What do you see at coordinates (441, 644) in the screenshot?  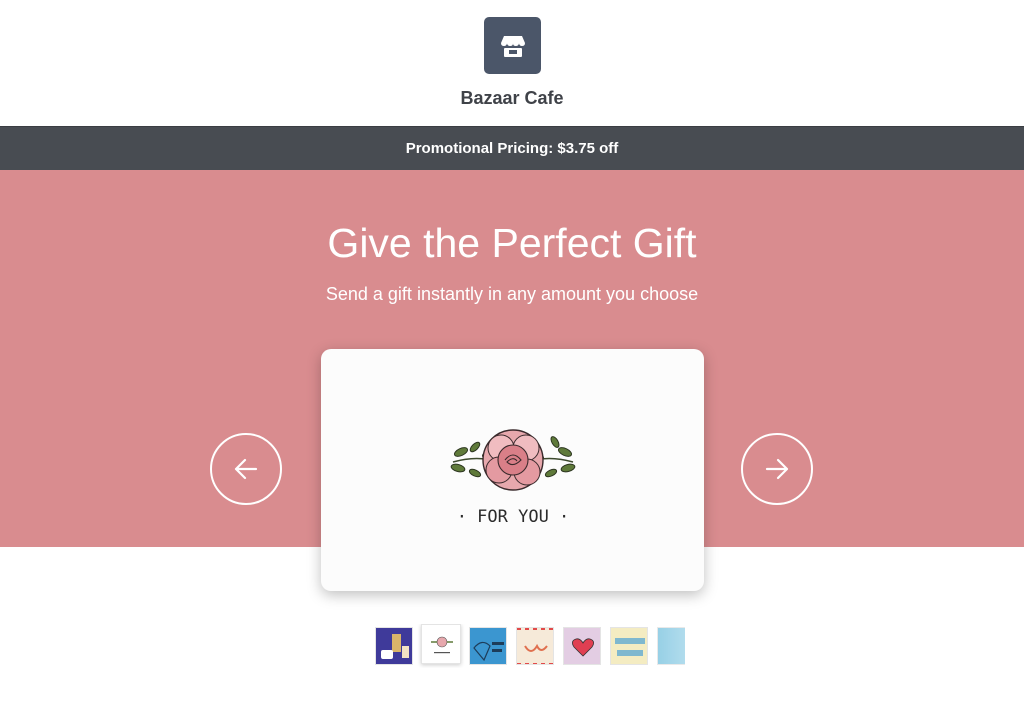 I see `thumbnail-for-you` at bounding box center [441, 644].